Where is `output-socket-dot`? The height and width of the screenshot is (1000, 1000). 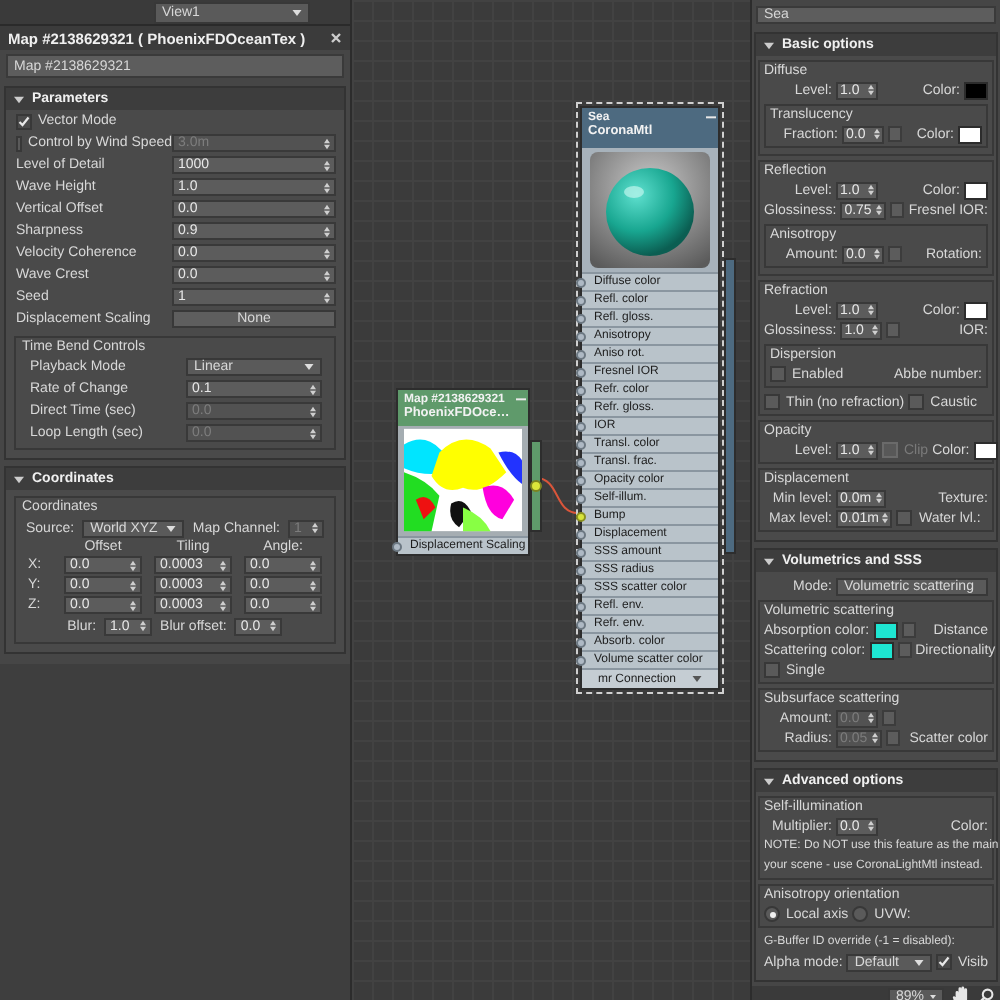 output-socket-dot is located at coordinates (536, 486).